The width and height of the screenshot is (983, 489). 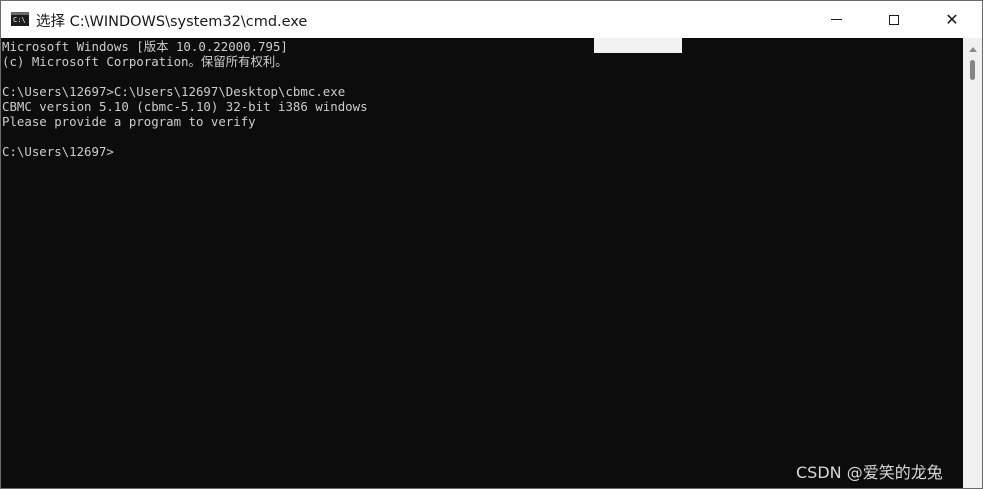 I want to click on arrow-up-icon, so click(x=972, y=49).